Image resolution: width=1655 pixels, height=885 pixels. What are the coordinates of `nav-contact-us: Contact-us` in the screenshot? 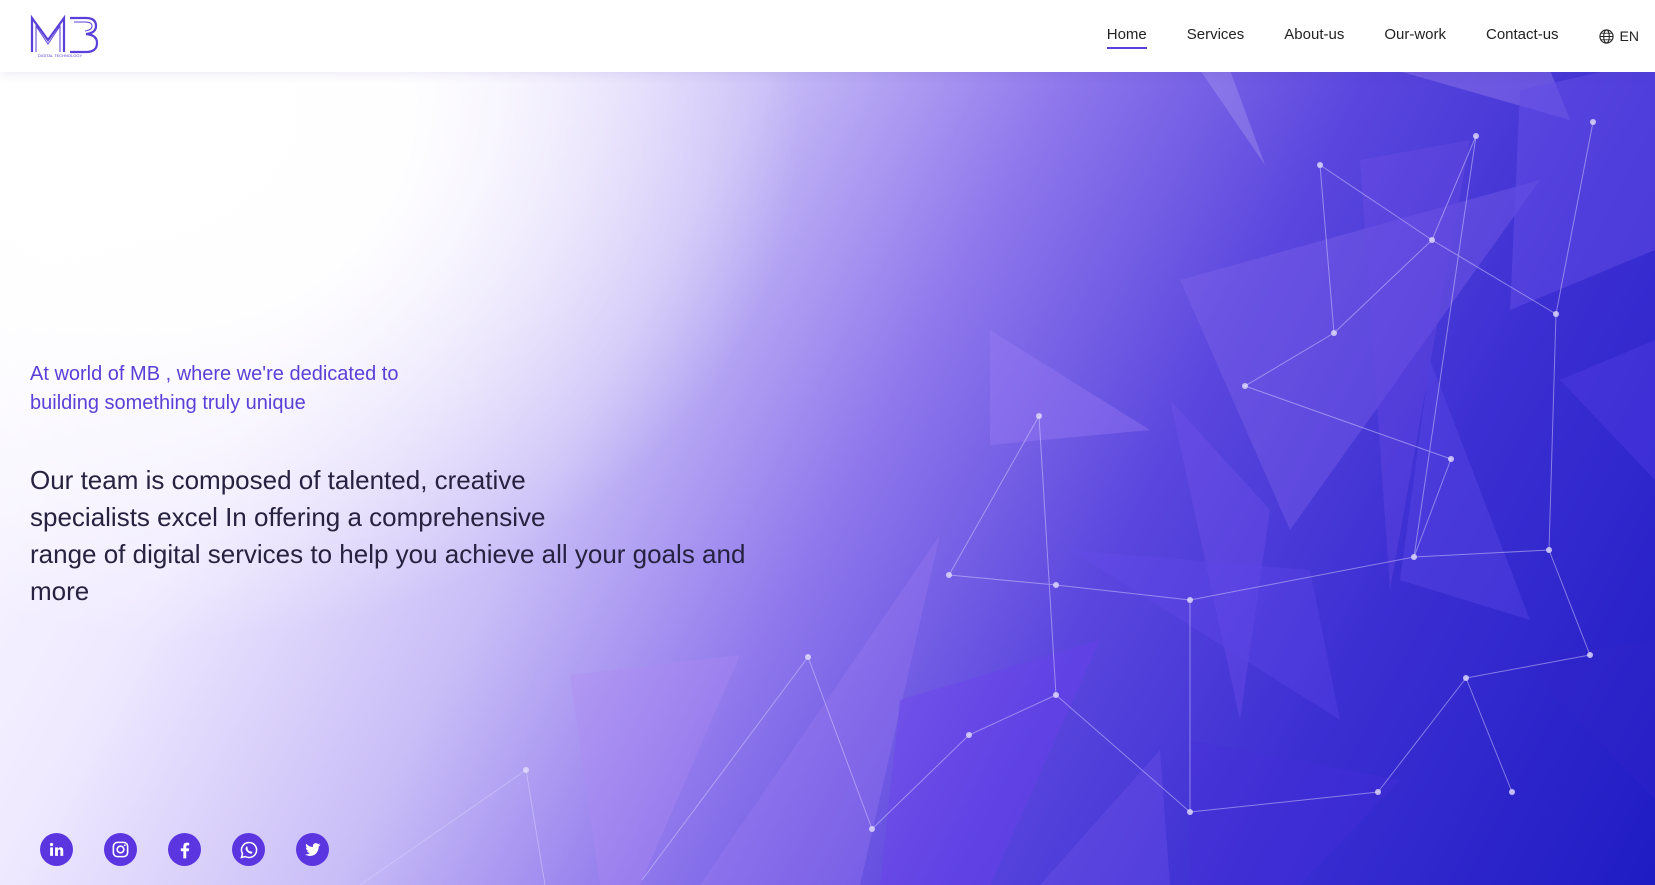 It's located at (1522, 36).